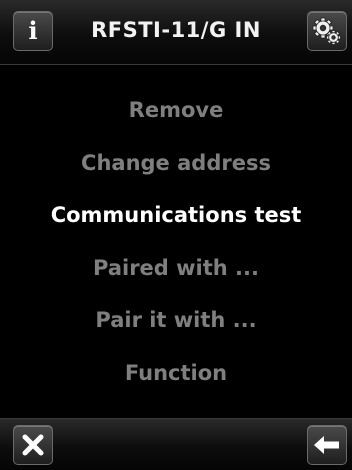  I want to click on gears-icon, so click(326, 31).